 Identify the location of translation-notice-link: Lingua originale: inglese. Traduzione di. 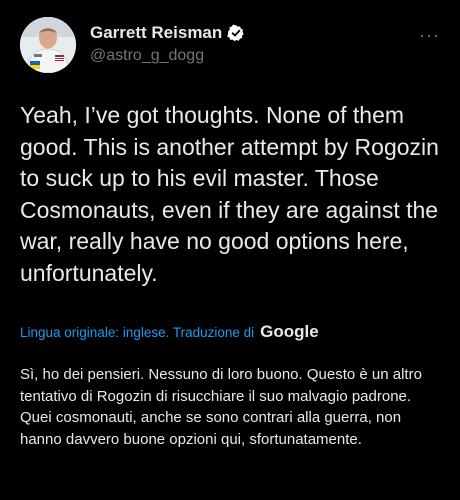
(137, 332).